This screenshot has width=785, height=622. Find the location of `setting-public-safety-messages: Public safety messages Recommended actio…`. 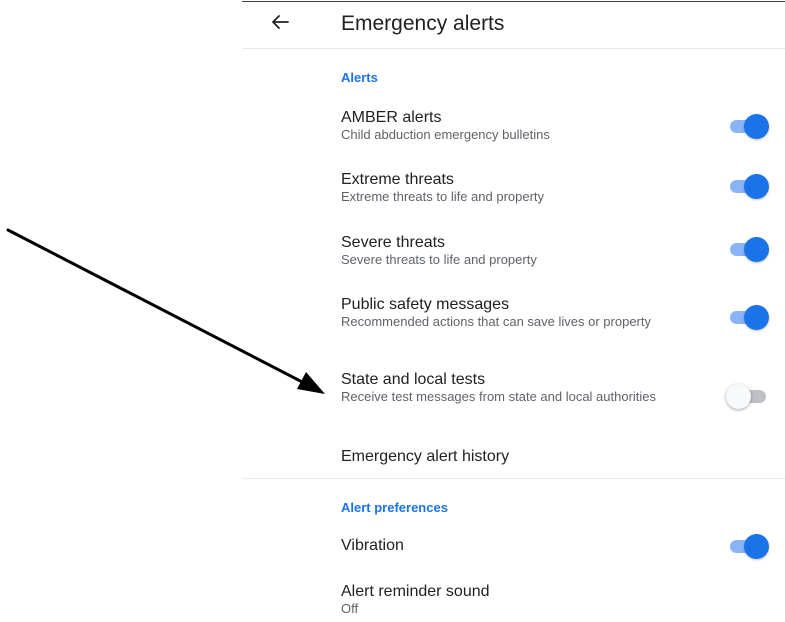

setting-public-safety-messages: Public safety messages Recommended actio… is located at coordinates (513, 323).